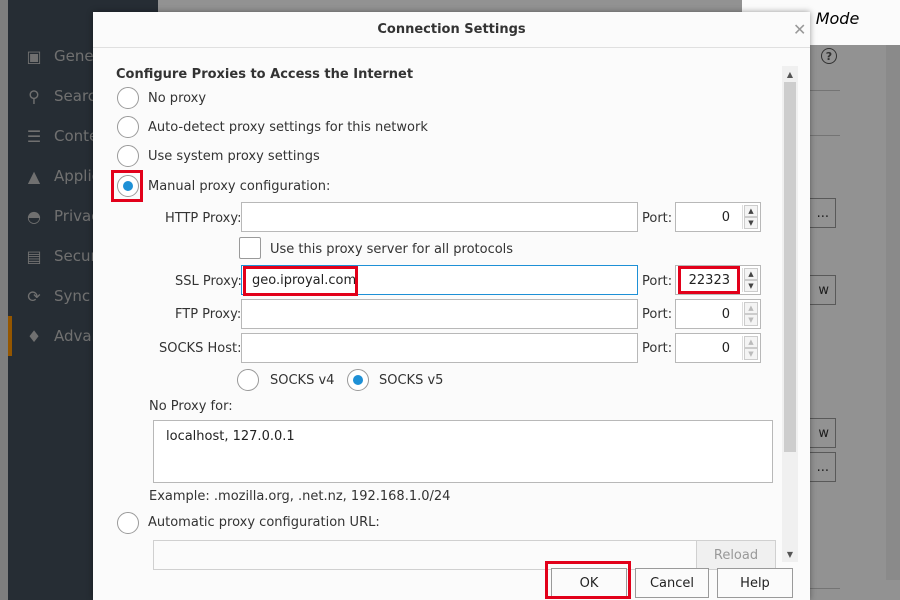 This screenshot has width=900, height=600. What do you see at coordinates (302, 380) in the screenshot?
I see `socks-v4-label: SOCKS v4` at bounding box center [302, 380].